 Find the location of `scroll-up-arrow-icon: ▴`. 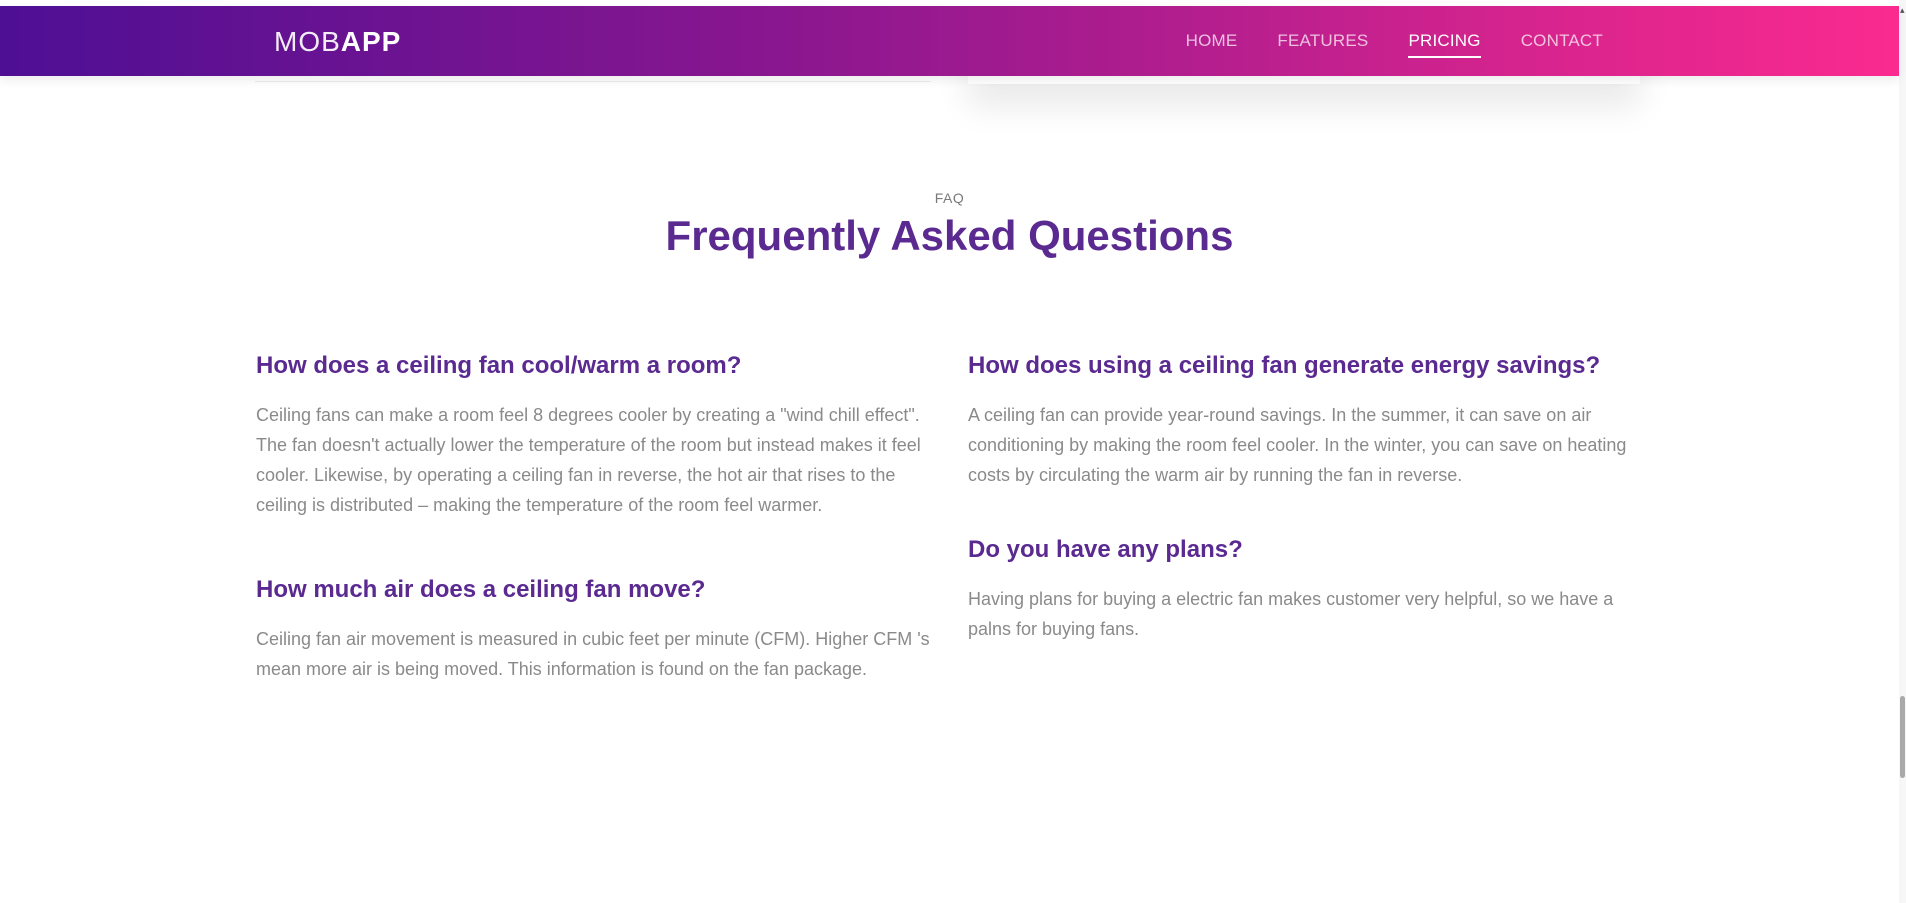

scroll-up-arrow-icon: ▴ is located at coordinates (1902, 10).